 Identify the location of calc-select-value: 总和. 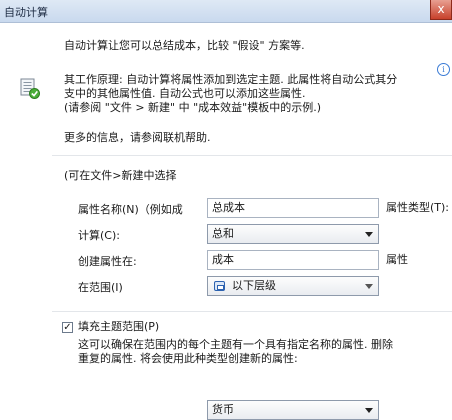
(223, 233).